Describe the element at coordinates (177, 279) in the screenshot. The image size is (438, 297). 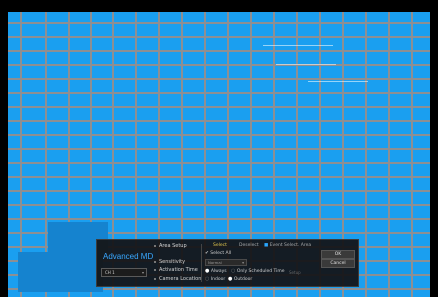
I see `camera-location-label: Camera Location` at that location.